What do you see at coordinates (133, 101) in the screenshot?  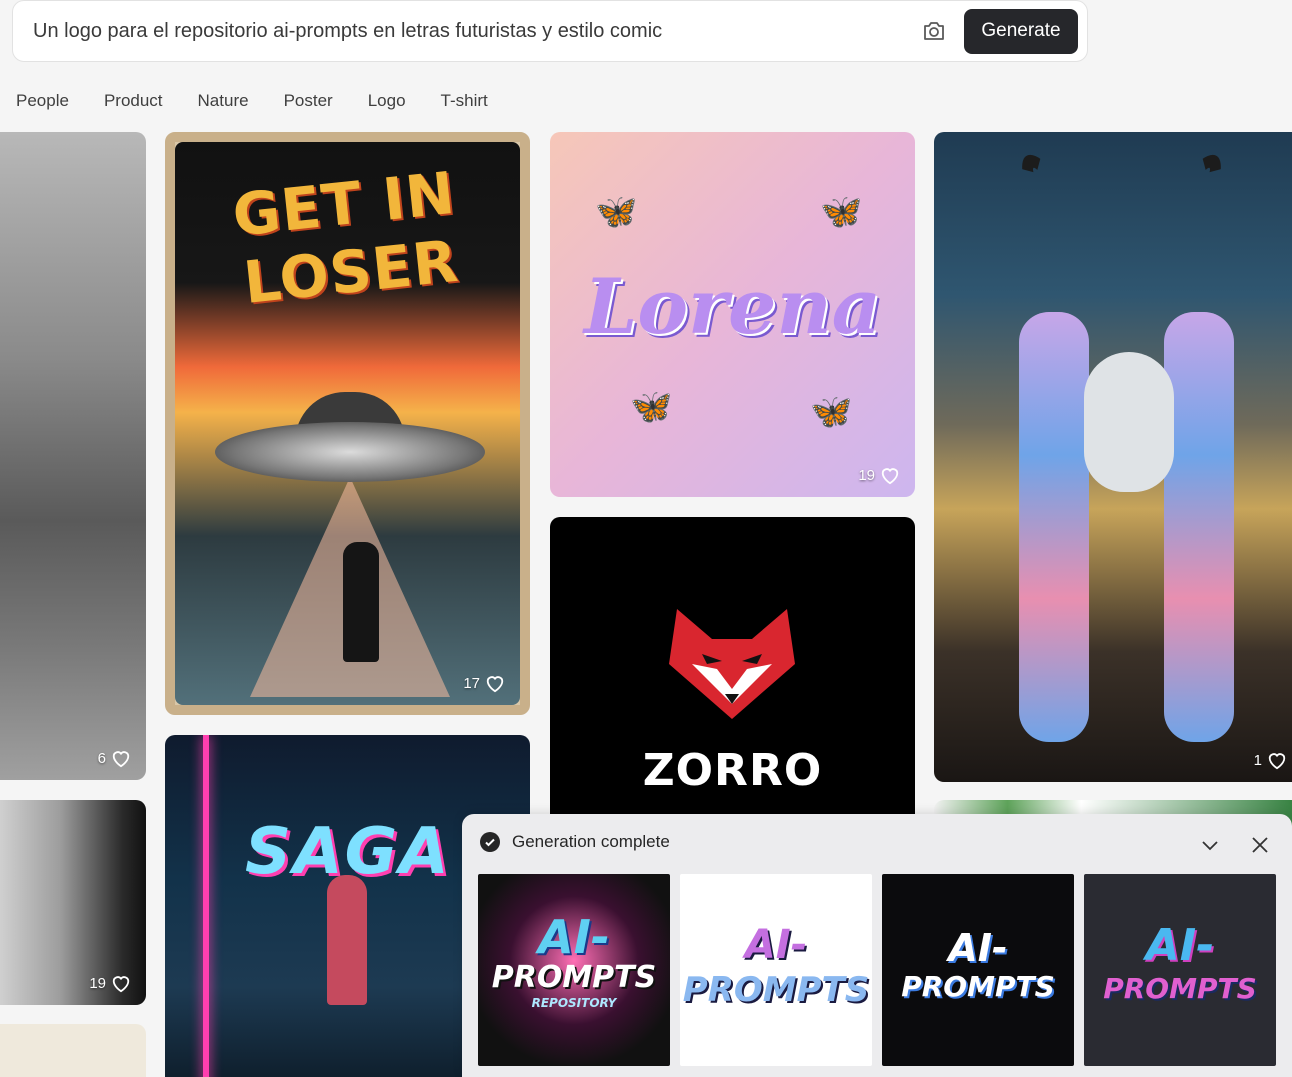 I see `category-product: Product` at bounding box center [133, 101].